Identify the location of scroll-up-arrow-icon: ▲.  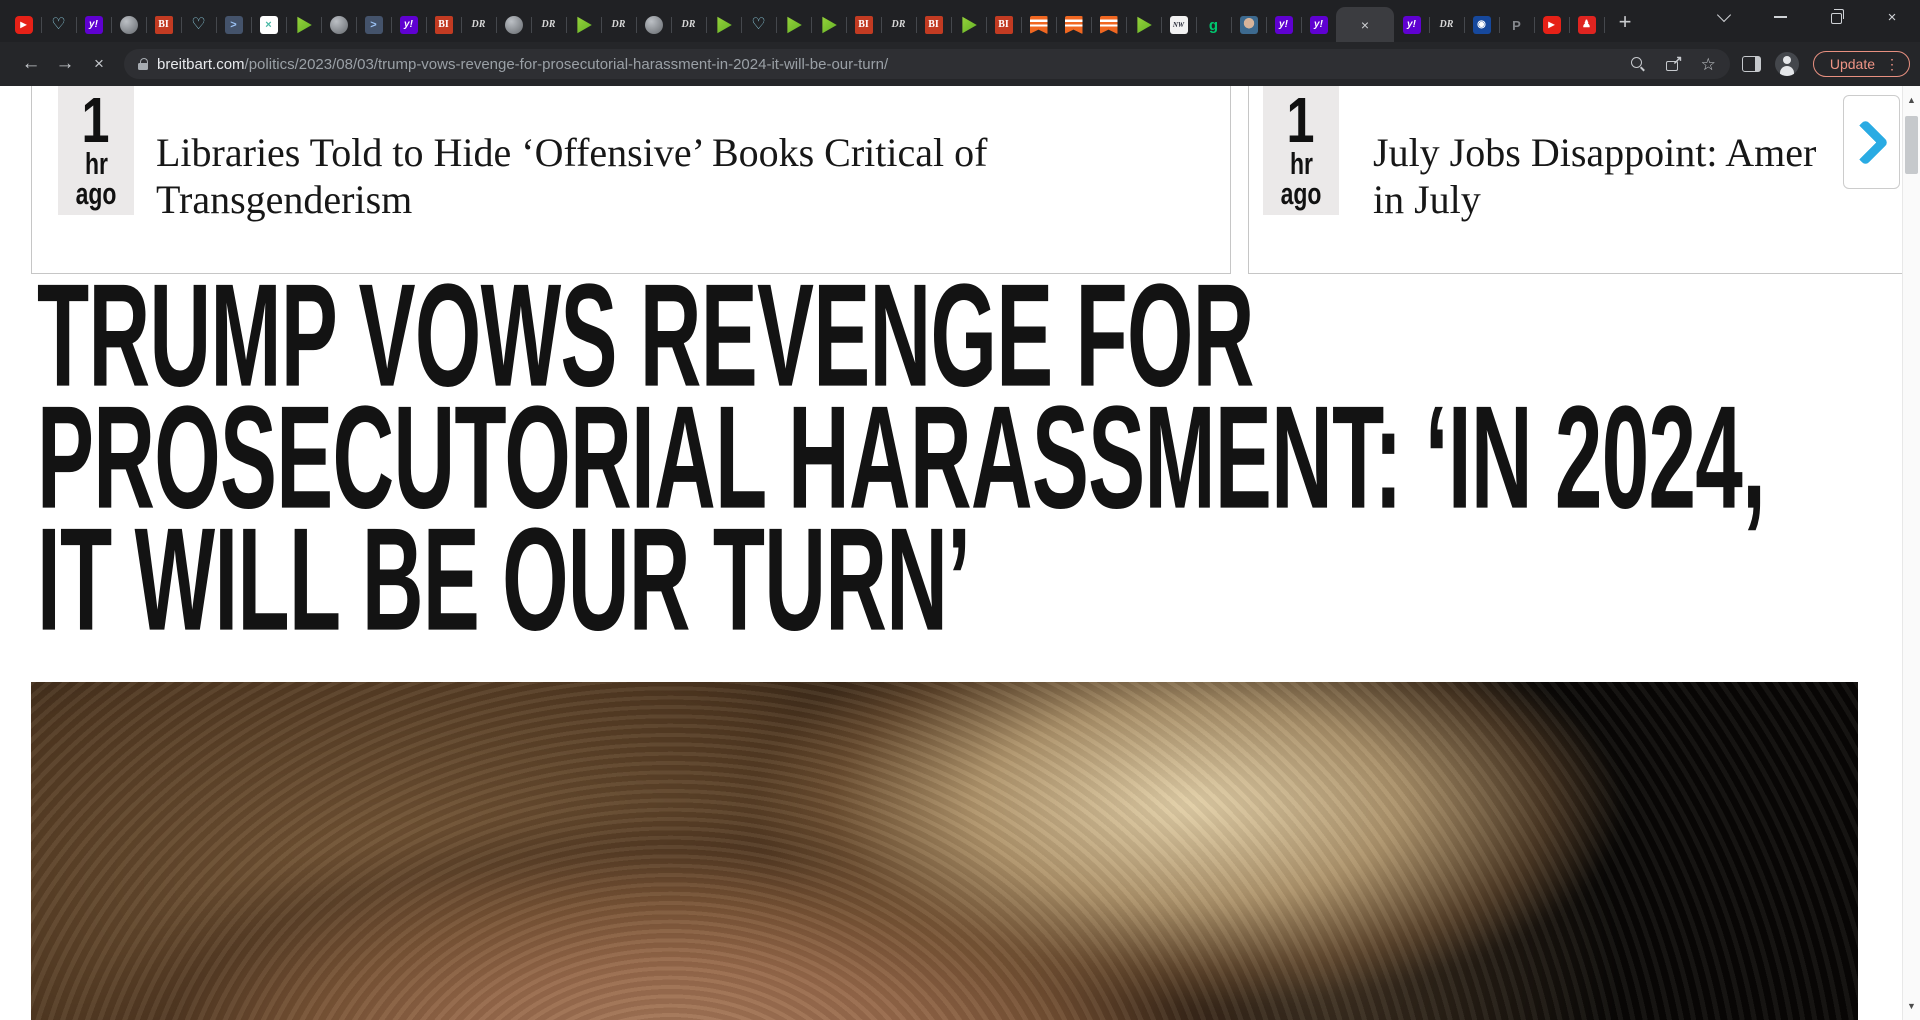
(1911, 100).